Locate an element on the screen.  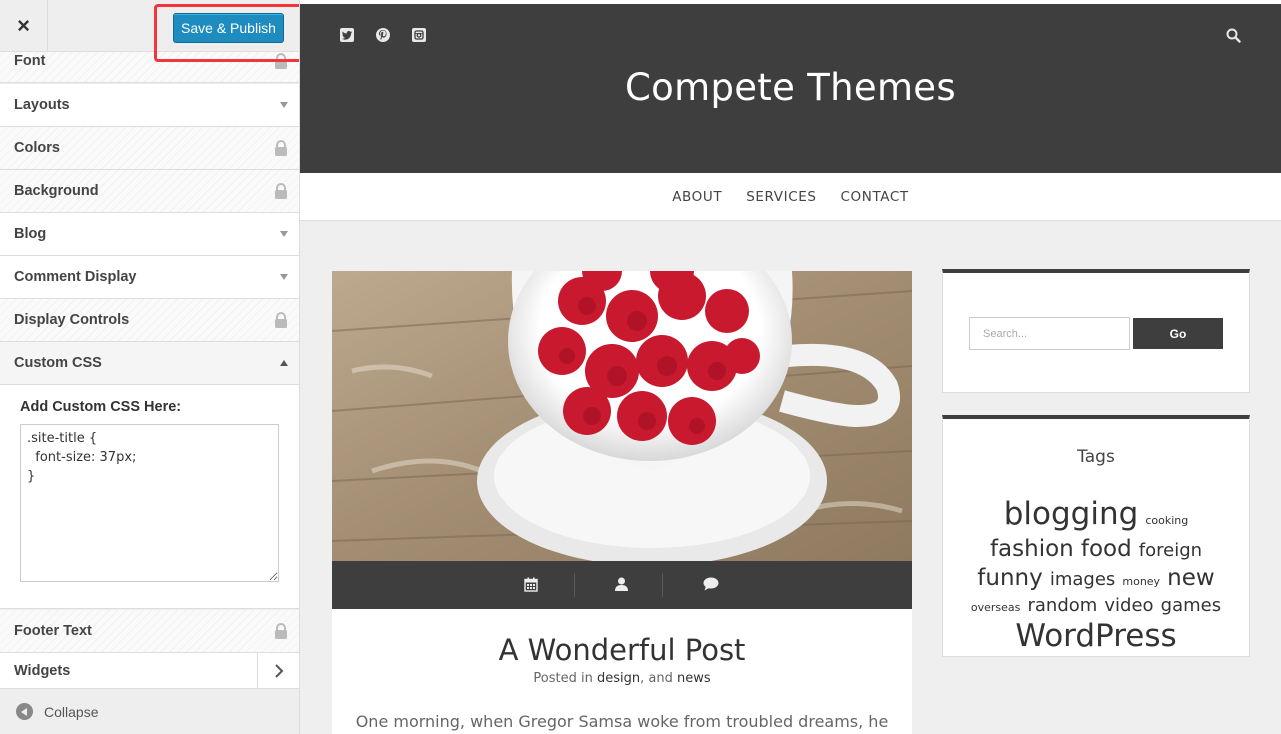
close-icon: × is located at coordinates (23, 25).